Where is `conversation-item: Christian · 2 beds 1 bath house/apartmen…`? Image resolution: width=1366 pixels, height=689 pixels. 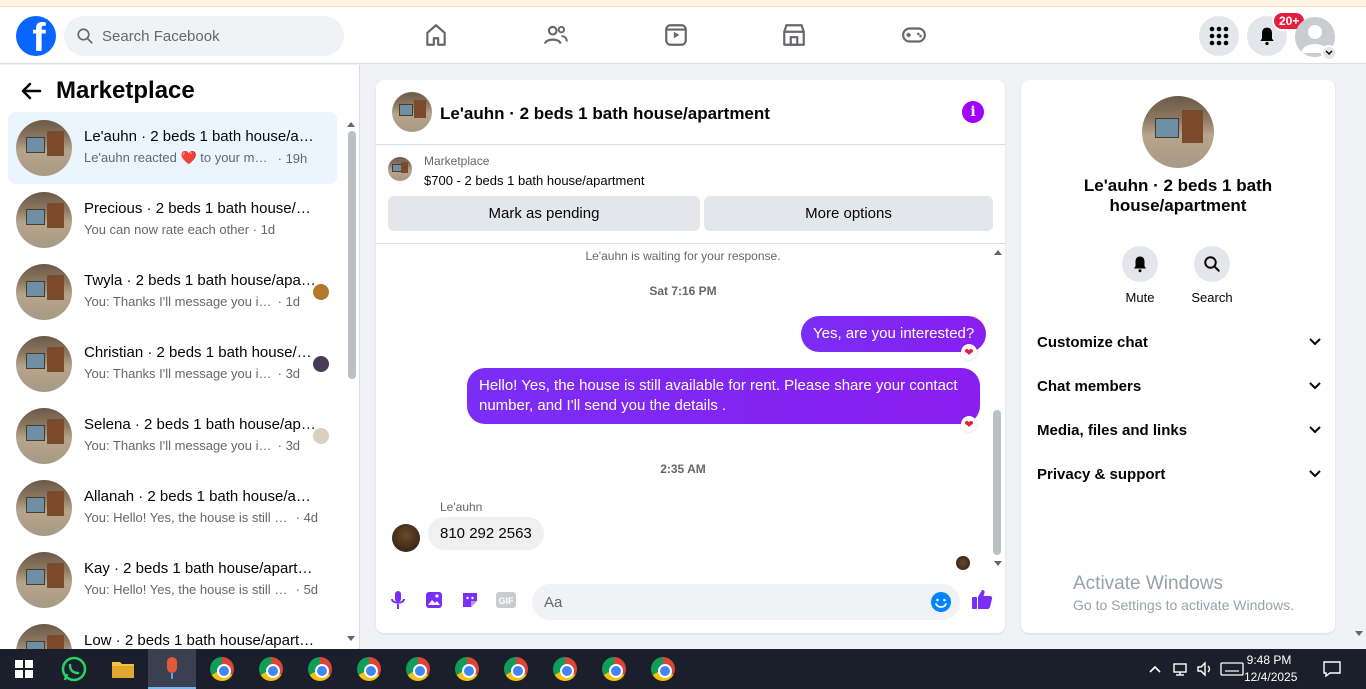 conversation-item: Christian · 2 beds 1 bath house/apartmen… is located at coordinates (172, 364).